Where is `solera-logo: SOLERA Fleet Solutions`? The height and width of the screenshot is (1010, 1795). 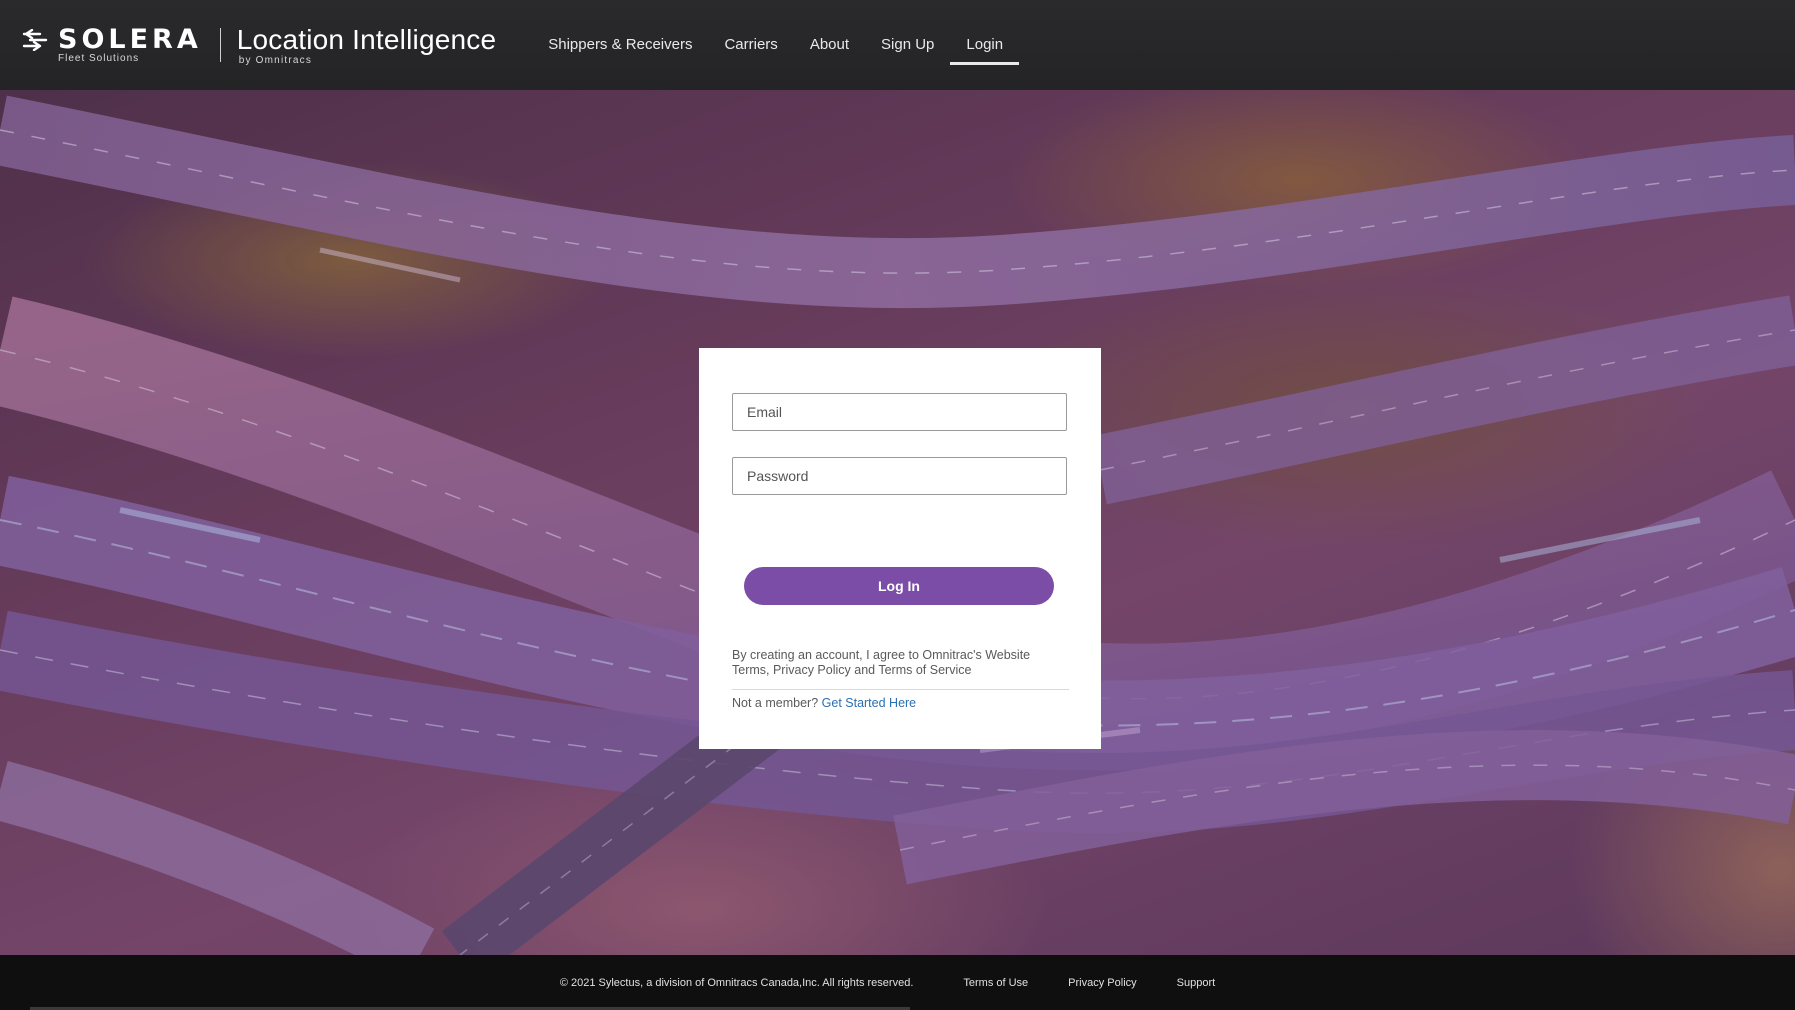 solera-logo: SOLERA Fleet Solutions is located at coordinates (112, 45).